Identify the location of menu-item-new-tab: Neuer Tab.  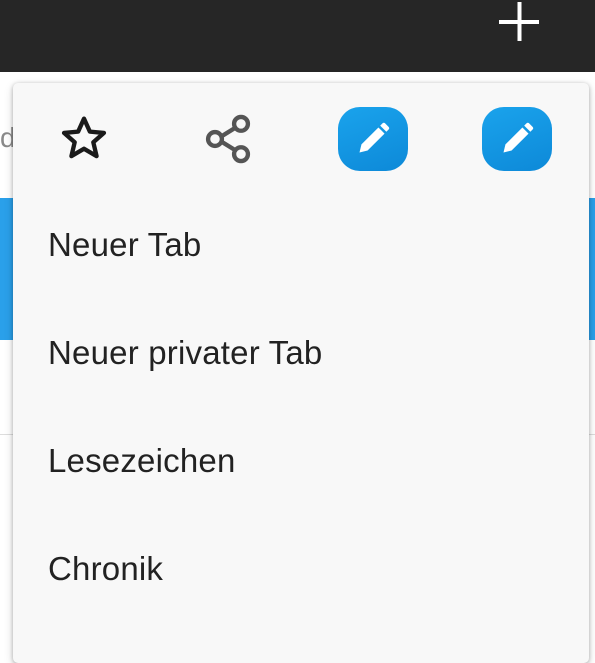
(301, 245).